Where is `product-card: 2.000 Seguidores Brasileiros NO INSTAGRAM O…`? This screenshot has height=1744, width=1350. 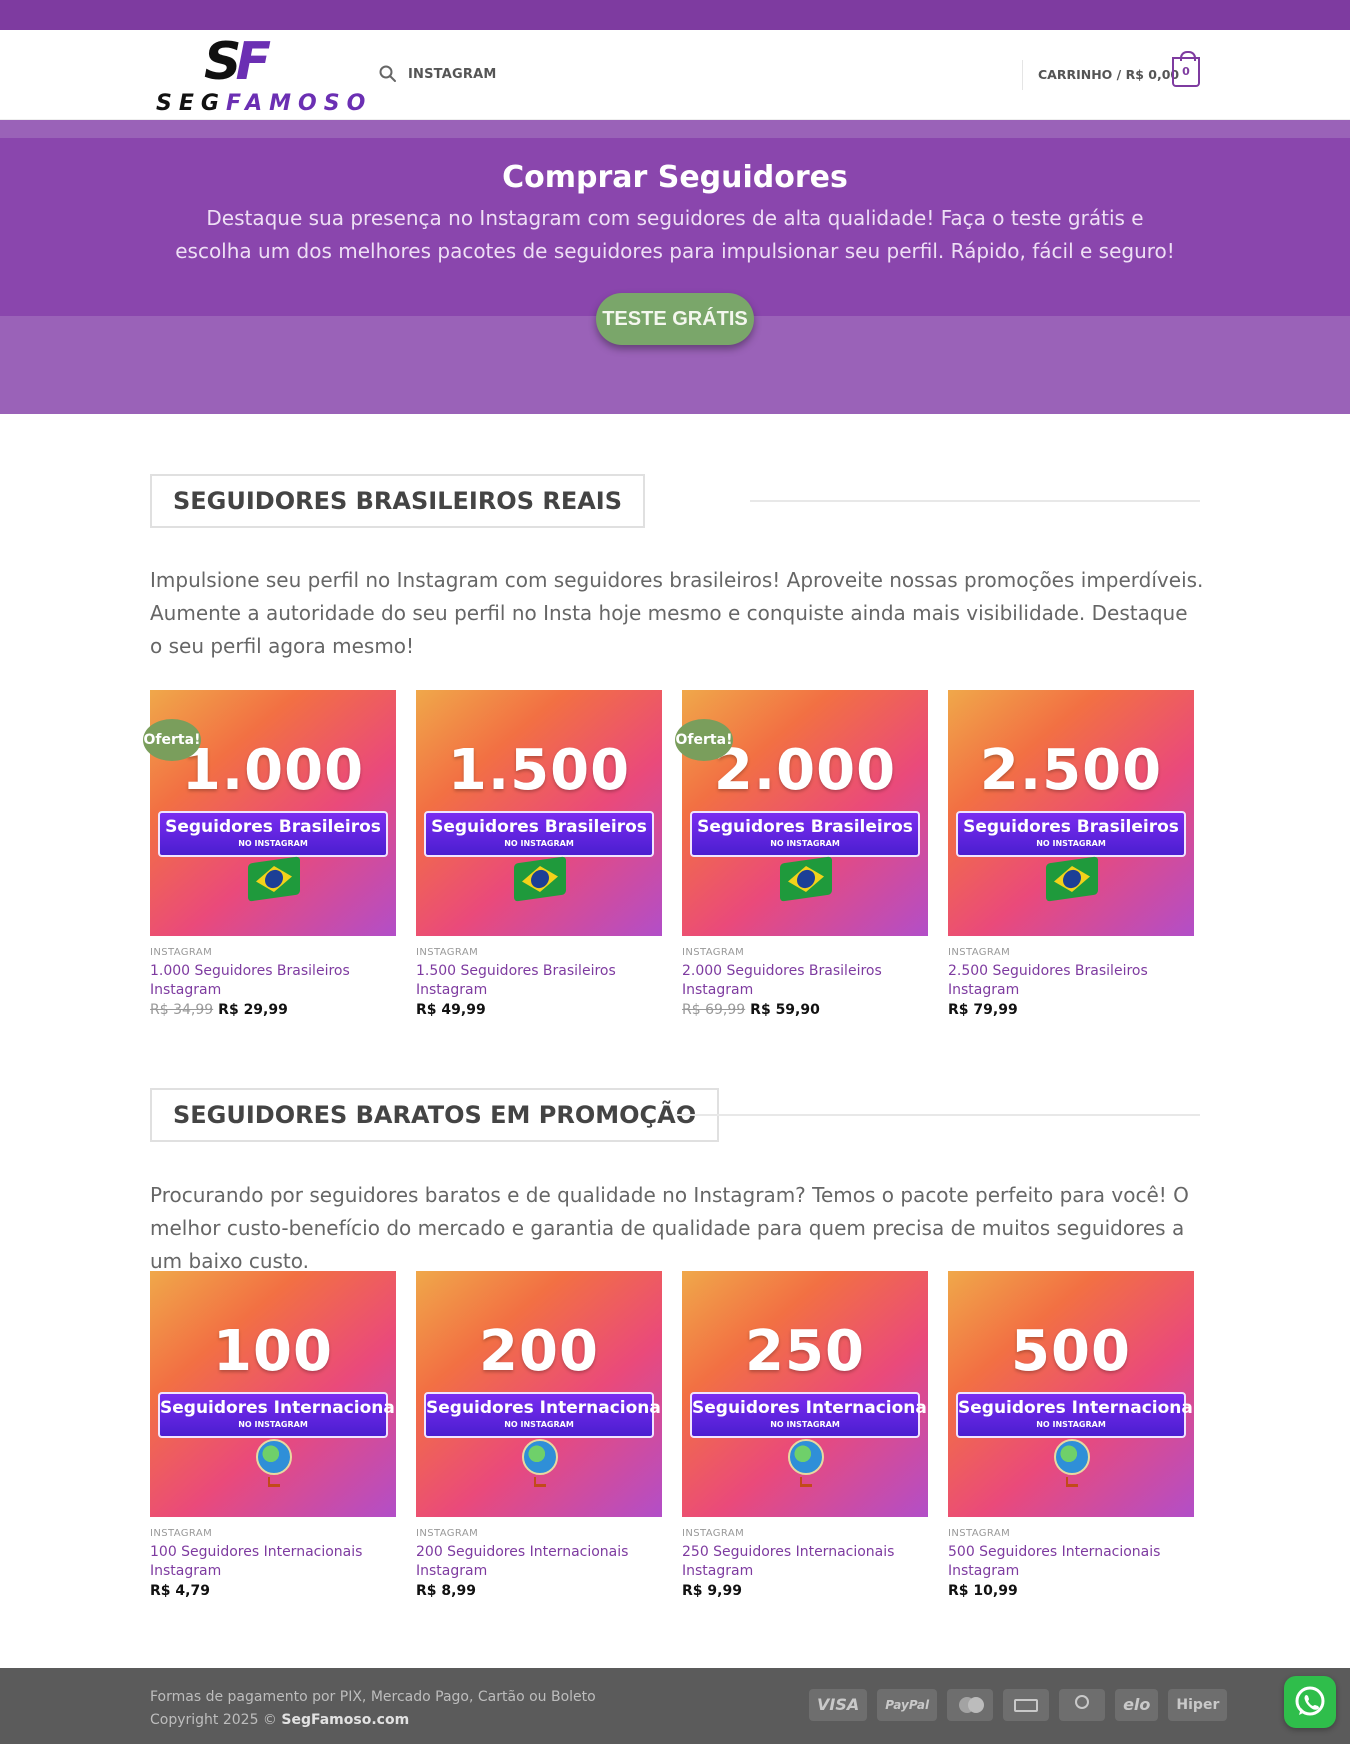
product-card: 2.000 Seguidores Brasileiros NO INSTAGRAM O… is located at coordinates (801, 855).